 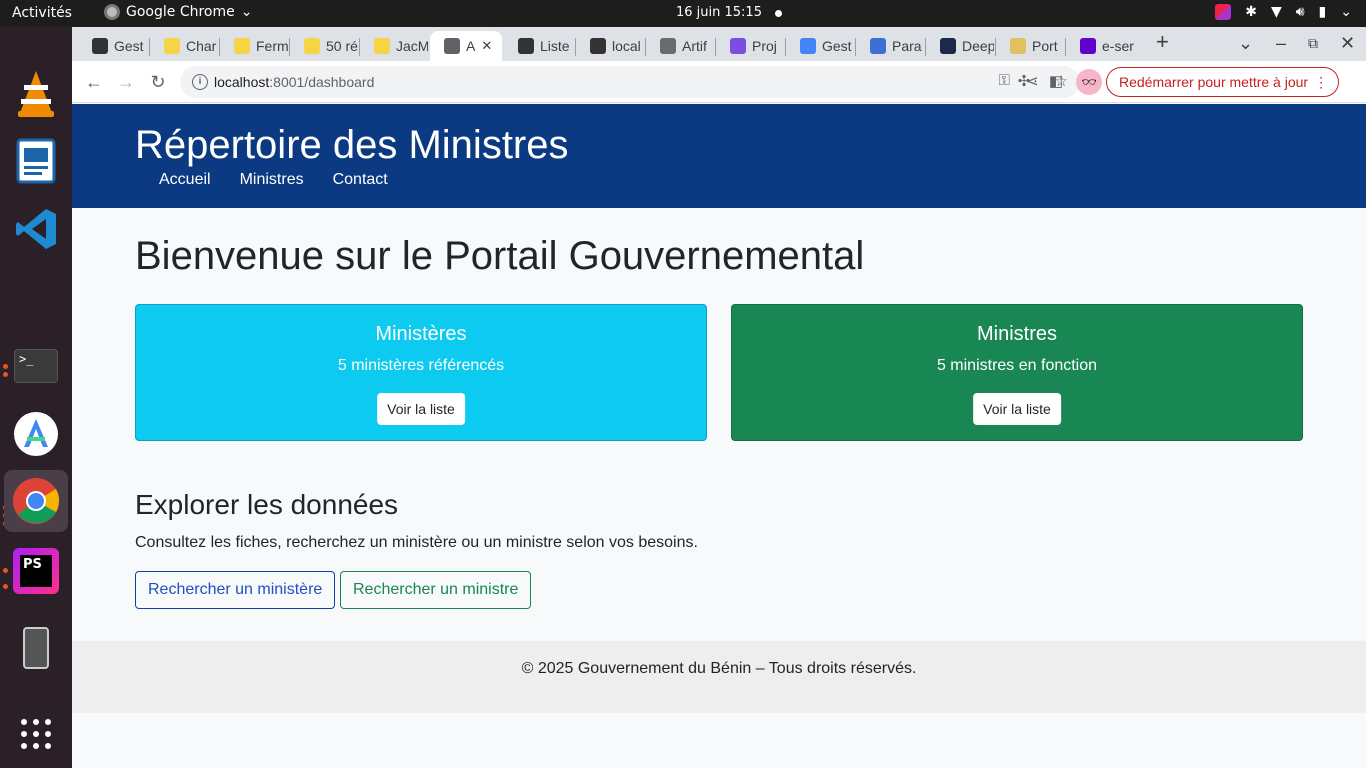 What do you see at coordinates (1322, 12) in the screenshot?
I see `battery-icon: ▮` at bounding box center [1322, 12].